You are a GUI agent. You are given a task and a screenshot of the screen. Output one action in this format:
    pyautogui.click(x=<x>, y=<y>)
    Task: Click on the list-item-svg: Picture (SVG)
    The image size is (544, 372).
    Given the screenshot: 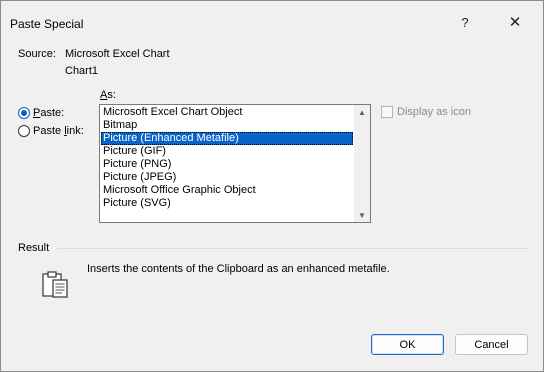 What is the action you would take?
    pyautogui.click(x=227, y=203)
    